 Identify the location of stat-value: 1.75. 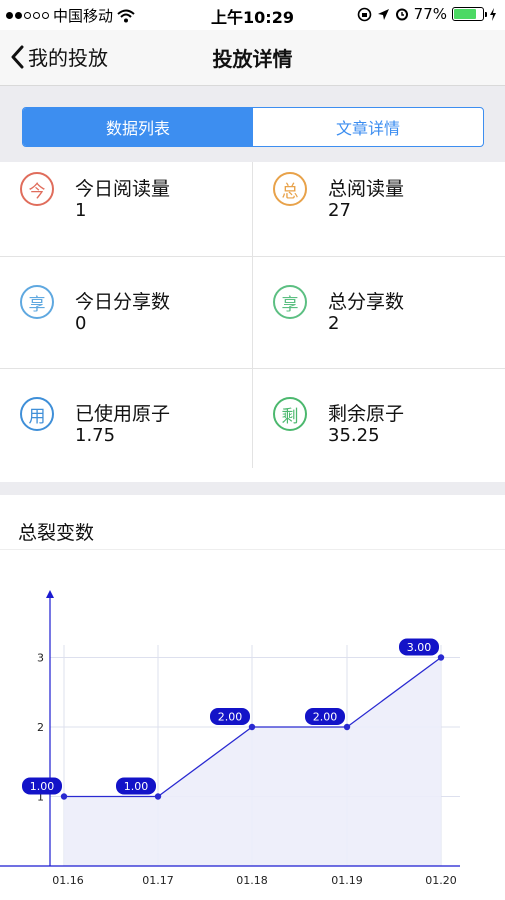
(95, 435).